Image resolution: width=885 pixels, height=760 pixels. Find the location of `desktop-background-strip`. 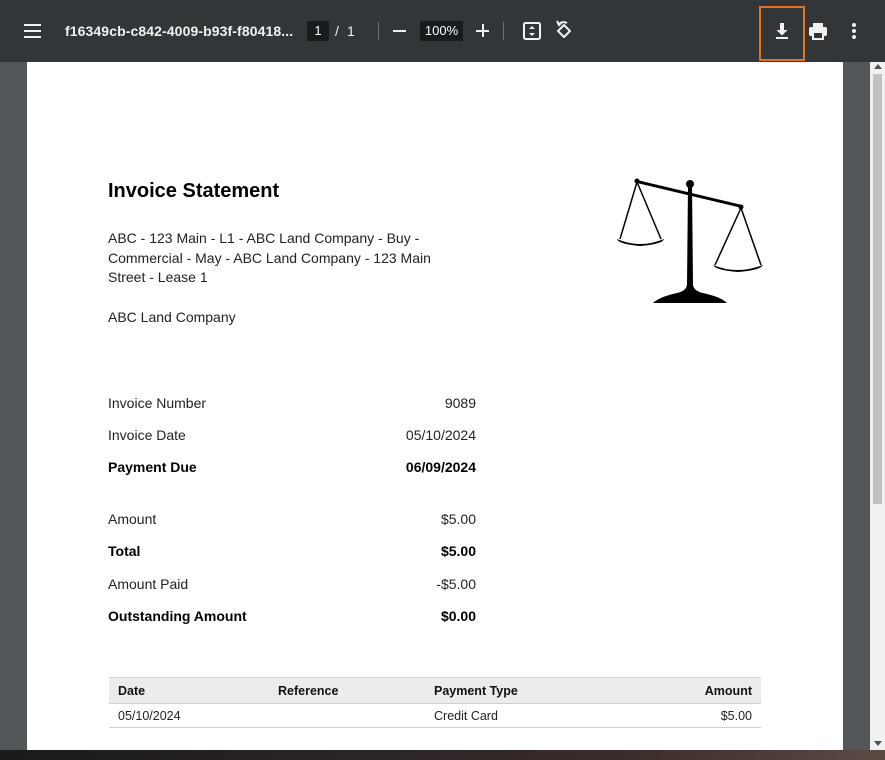

desktop-background-strip is located at coordinates (442, 755).